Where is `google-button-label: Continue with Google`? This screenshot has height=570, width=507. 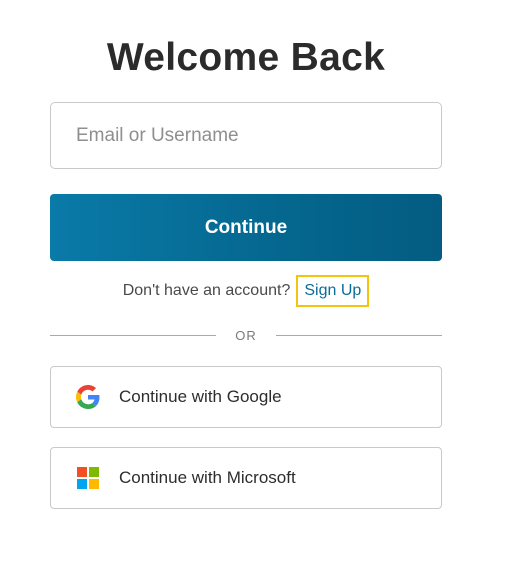
google-button-label: Continue with Google is located at coordinates (200, 396).